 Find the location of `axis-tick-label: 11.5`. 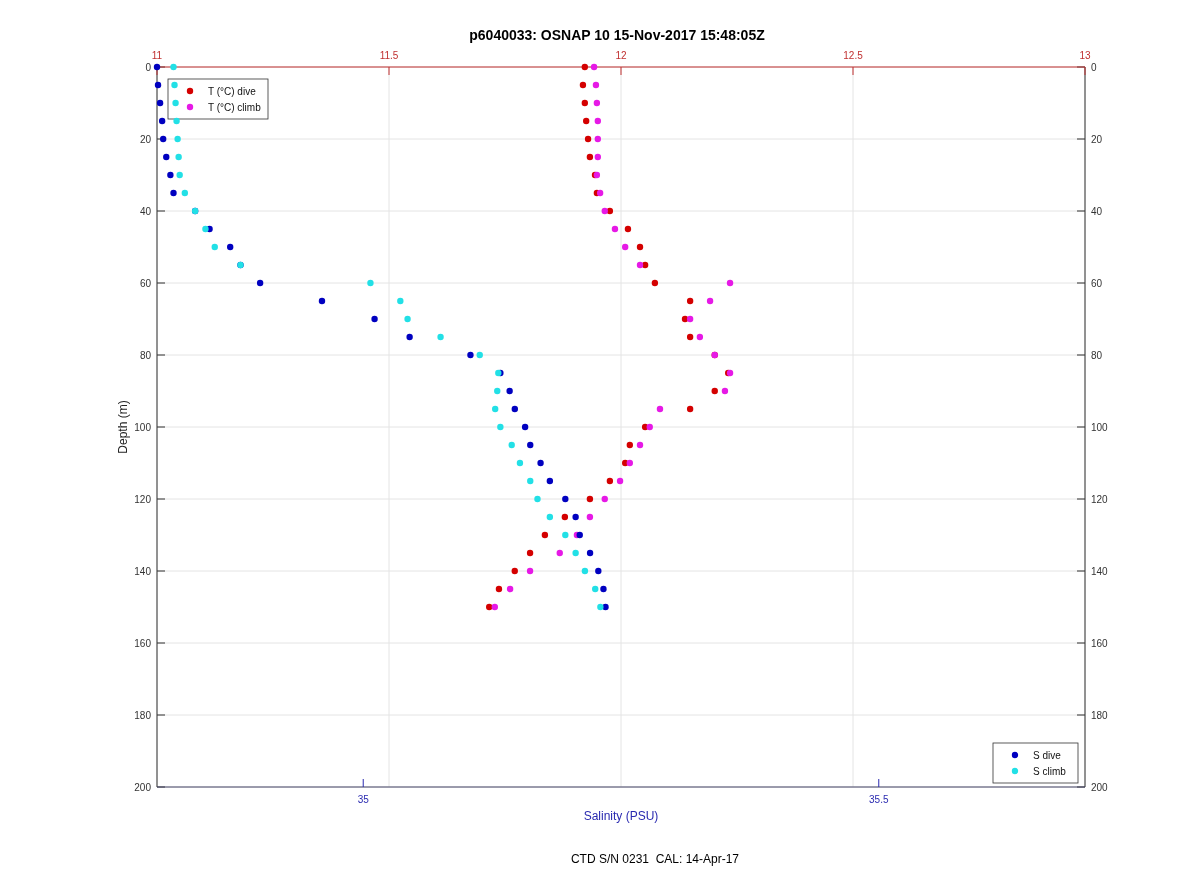

axis-tick-label: 11.5 is located at coordinates (389, 55).